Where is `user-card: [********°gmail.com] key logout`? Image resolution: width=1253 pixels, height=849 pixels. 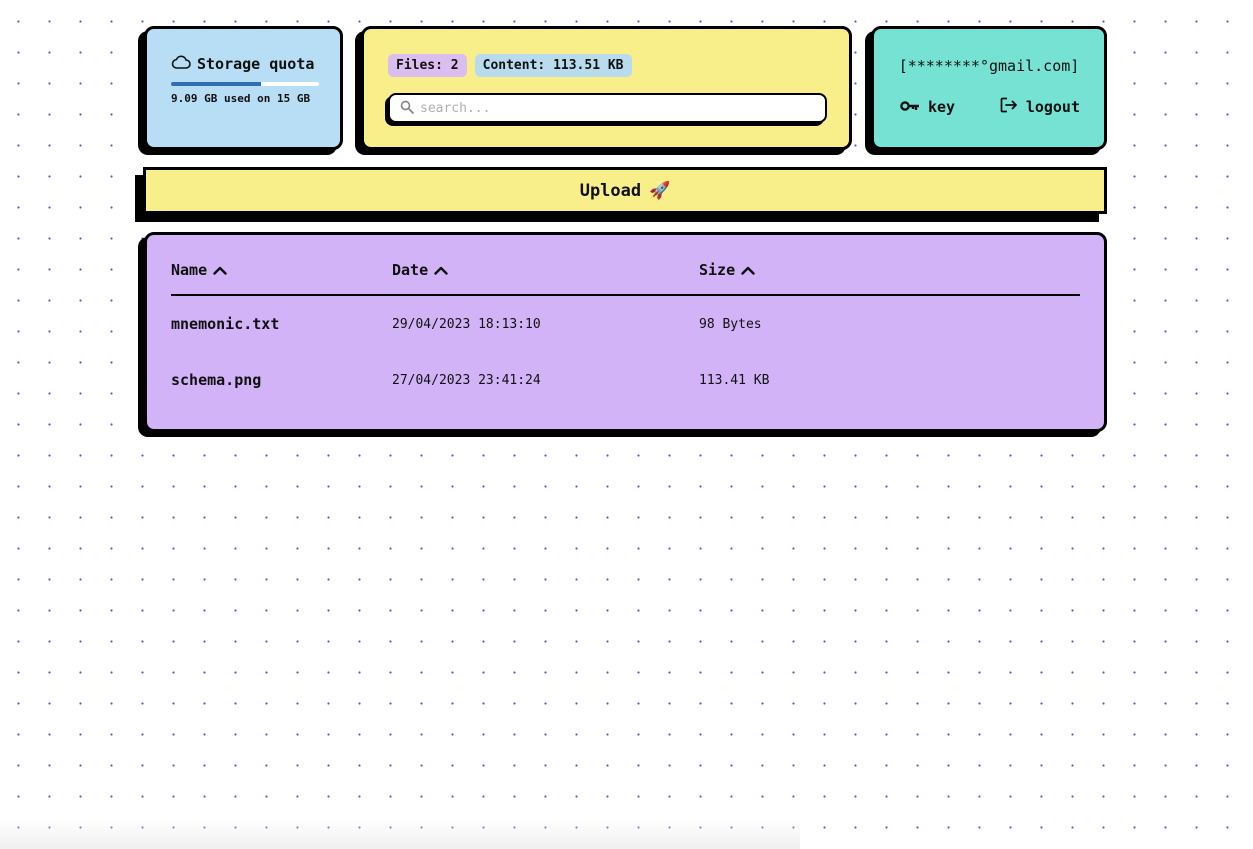 user-card: [********°gmail.com] key logout is located at coordinates (989, 88).